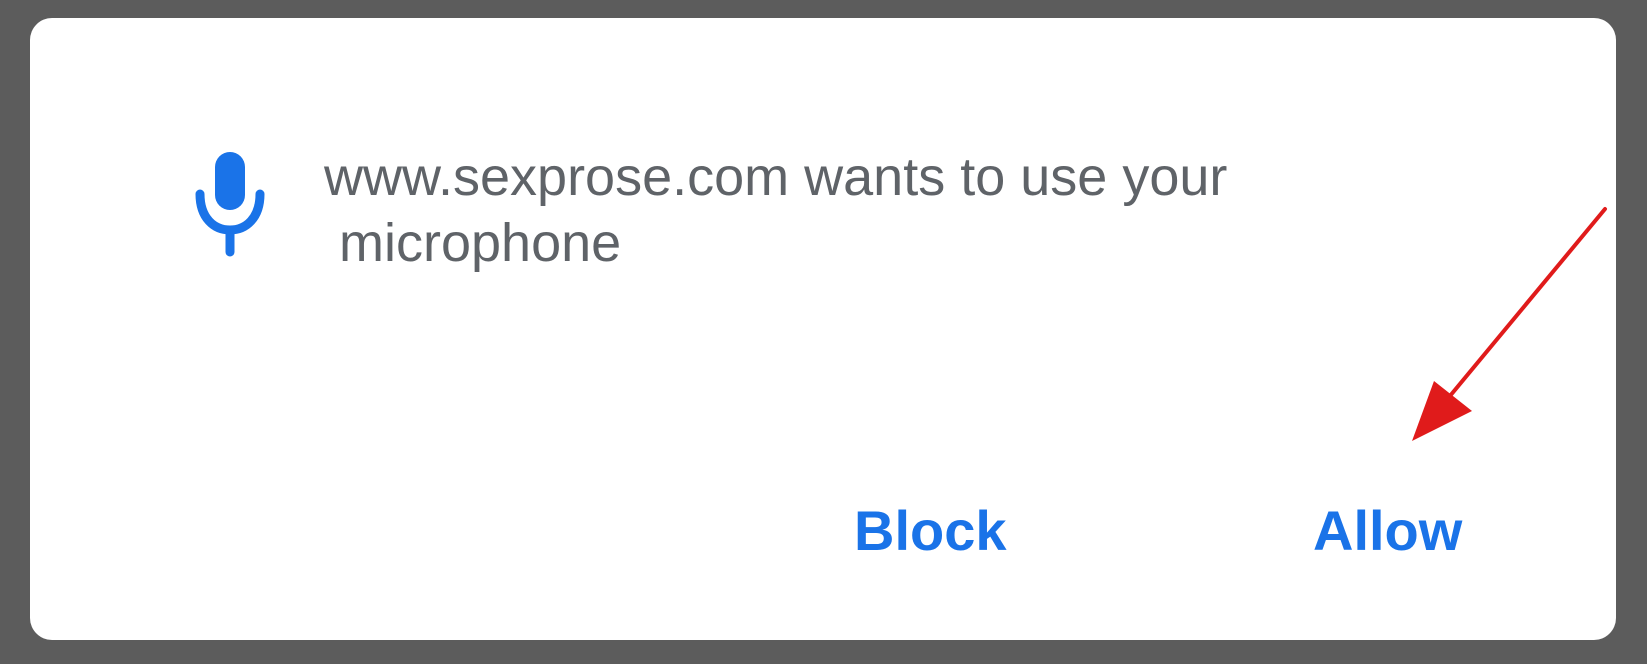 This screenshot has height=664, width=1647. I want to click on microphone-icon, so click(230, 204).